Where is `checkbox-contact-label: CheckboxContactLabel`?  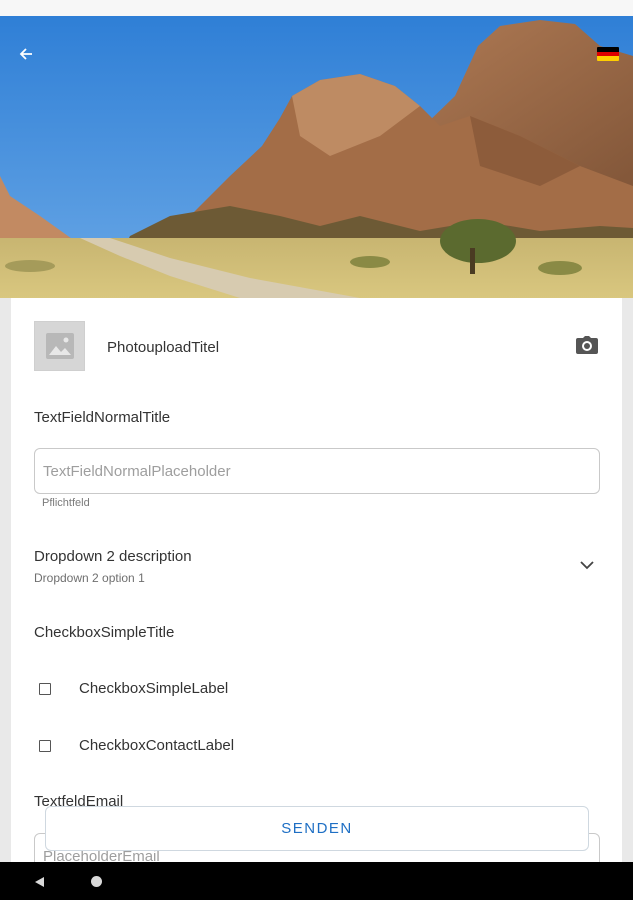
checkbox-contact-label: CheckboxContactLabel is located at coordinates (157, 745).